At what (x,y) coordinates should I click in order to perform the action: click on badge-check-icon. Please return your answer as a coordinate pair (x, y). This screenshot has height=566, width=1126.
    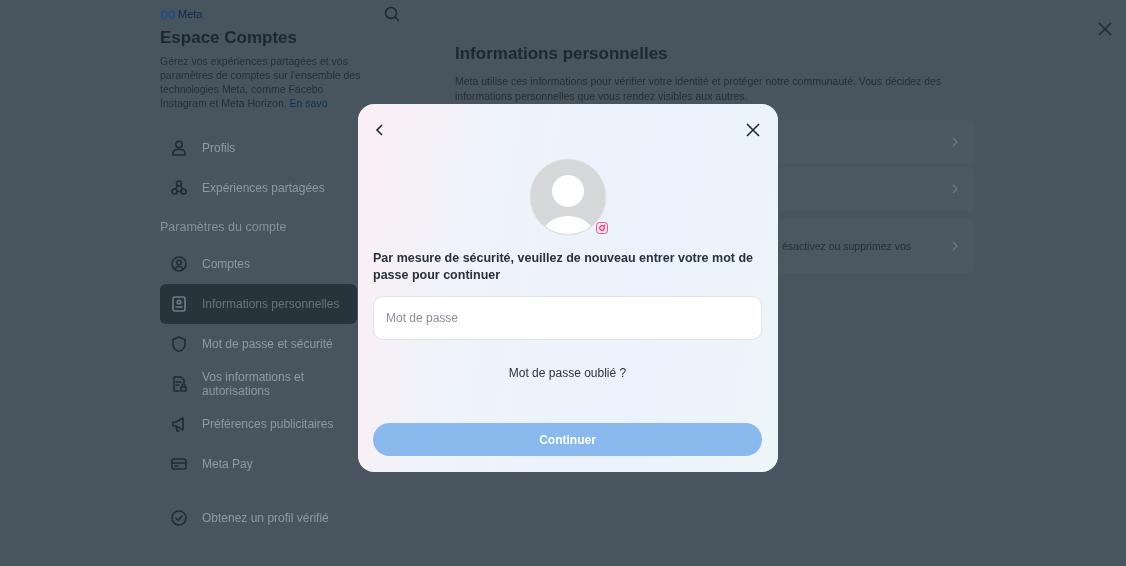
    Looking at the image, I should click on (179, 518).